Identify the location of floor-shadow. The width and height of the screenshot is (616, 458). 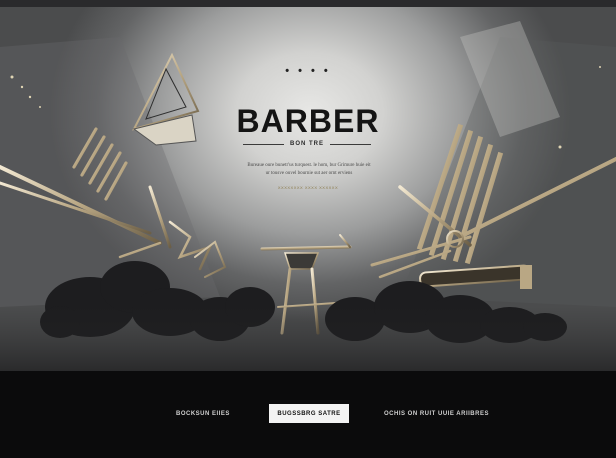
(308, 339).